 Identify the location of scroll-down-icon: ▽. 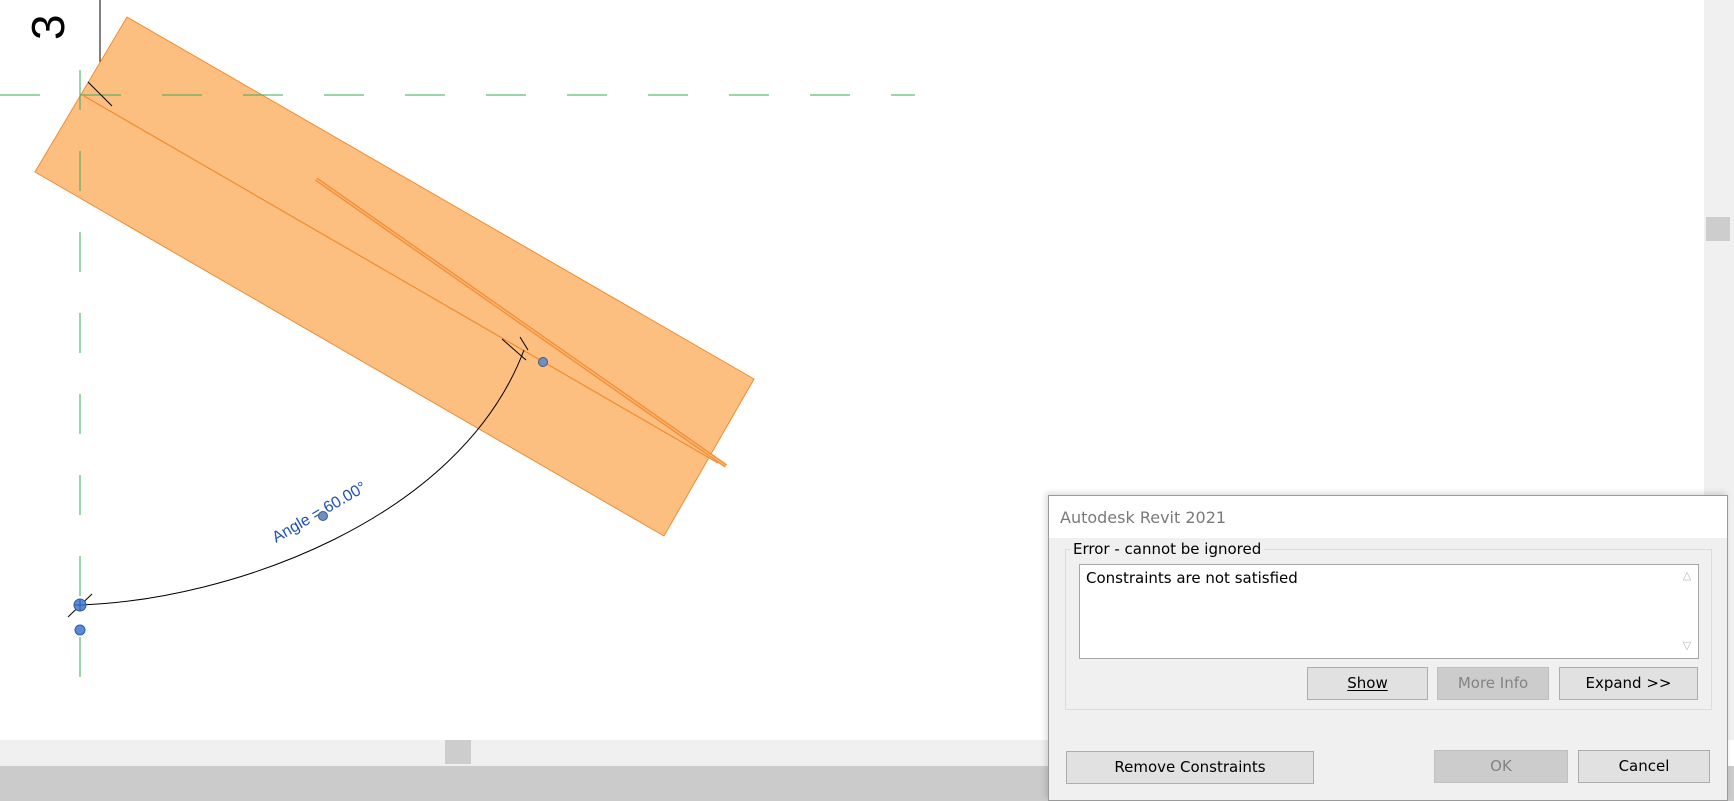
(1687, 646).